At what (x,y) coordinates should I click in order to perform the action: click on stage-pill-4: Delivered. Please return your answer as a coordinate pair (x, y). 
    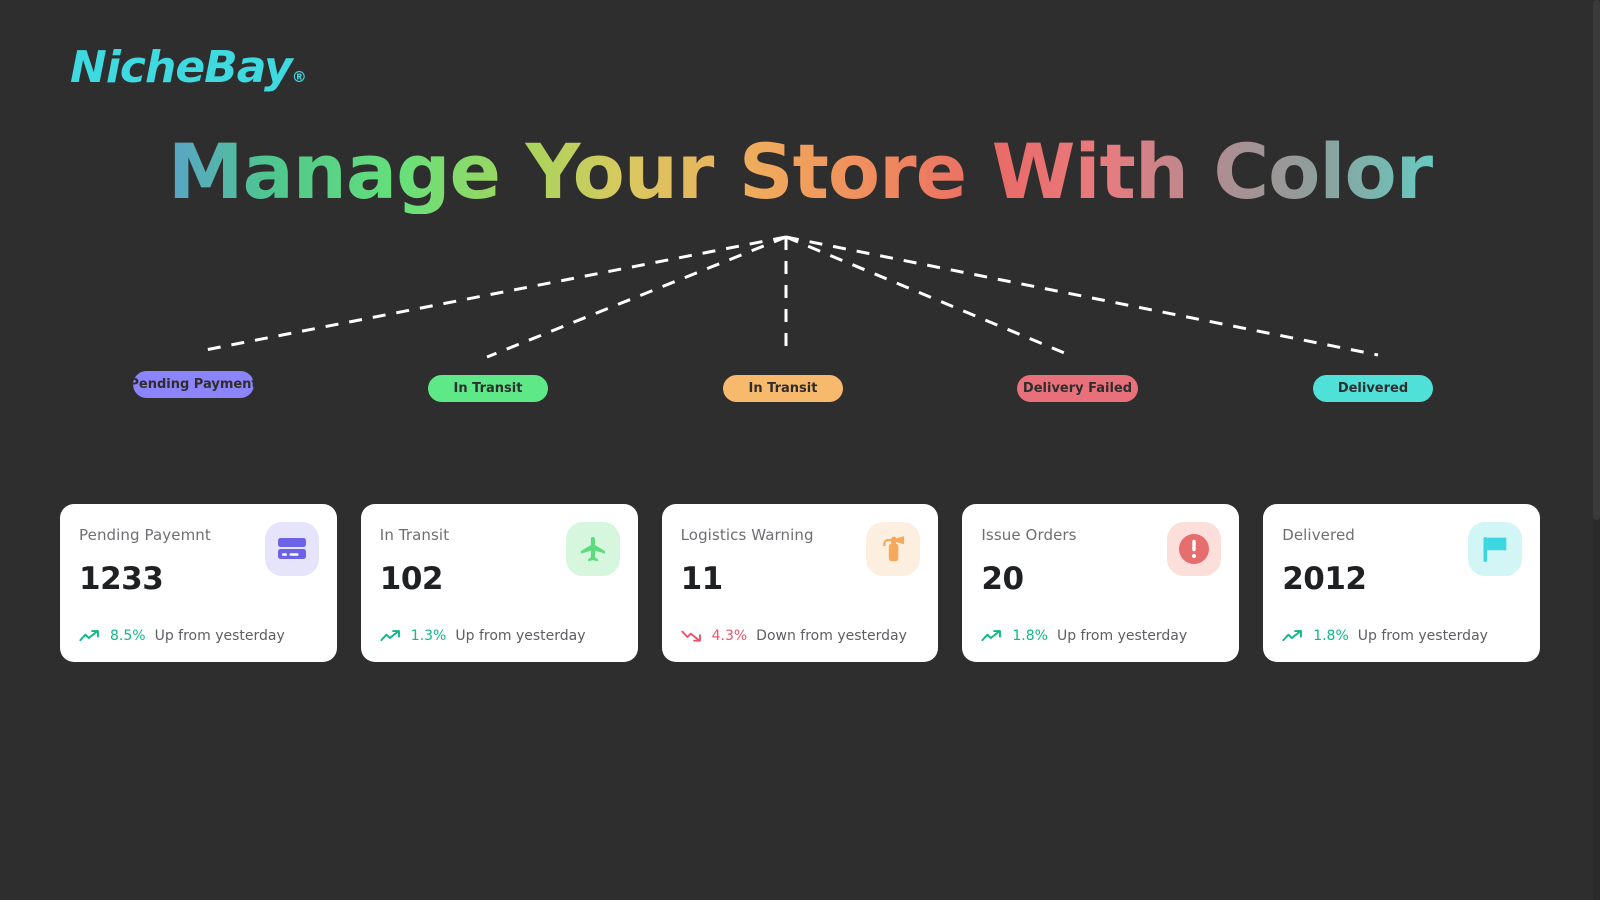
    Looking at the image, I should click on (1373, 388).